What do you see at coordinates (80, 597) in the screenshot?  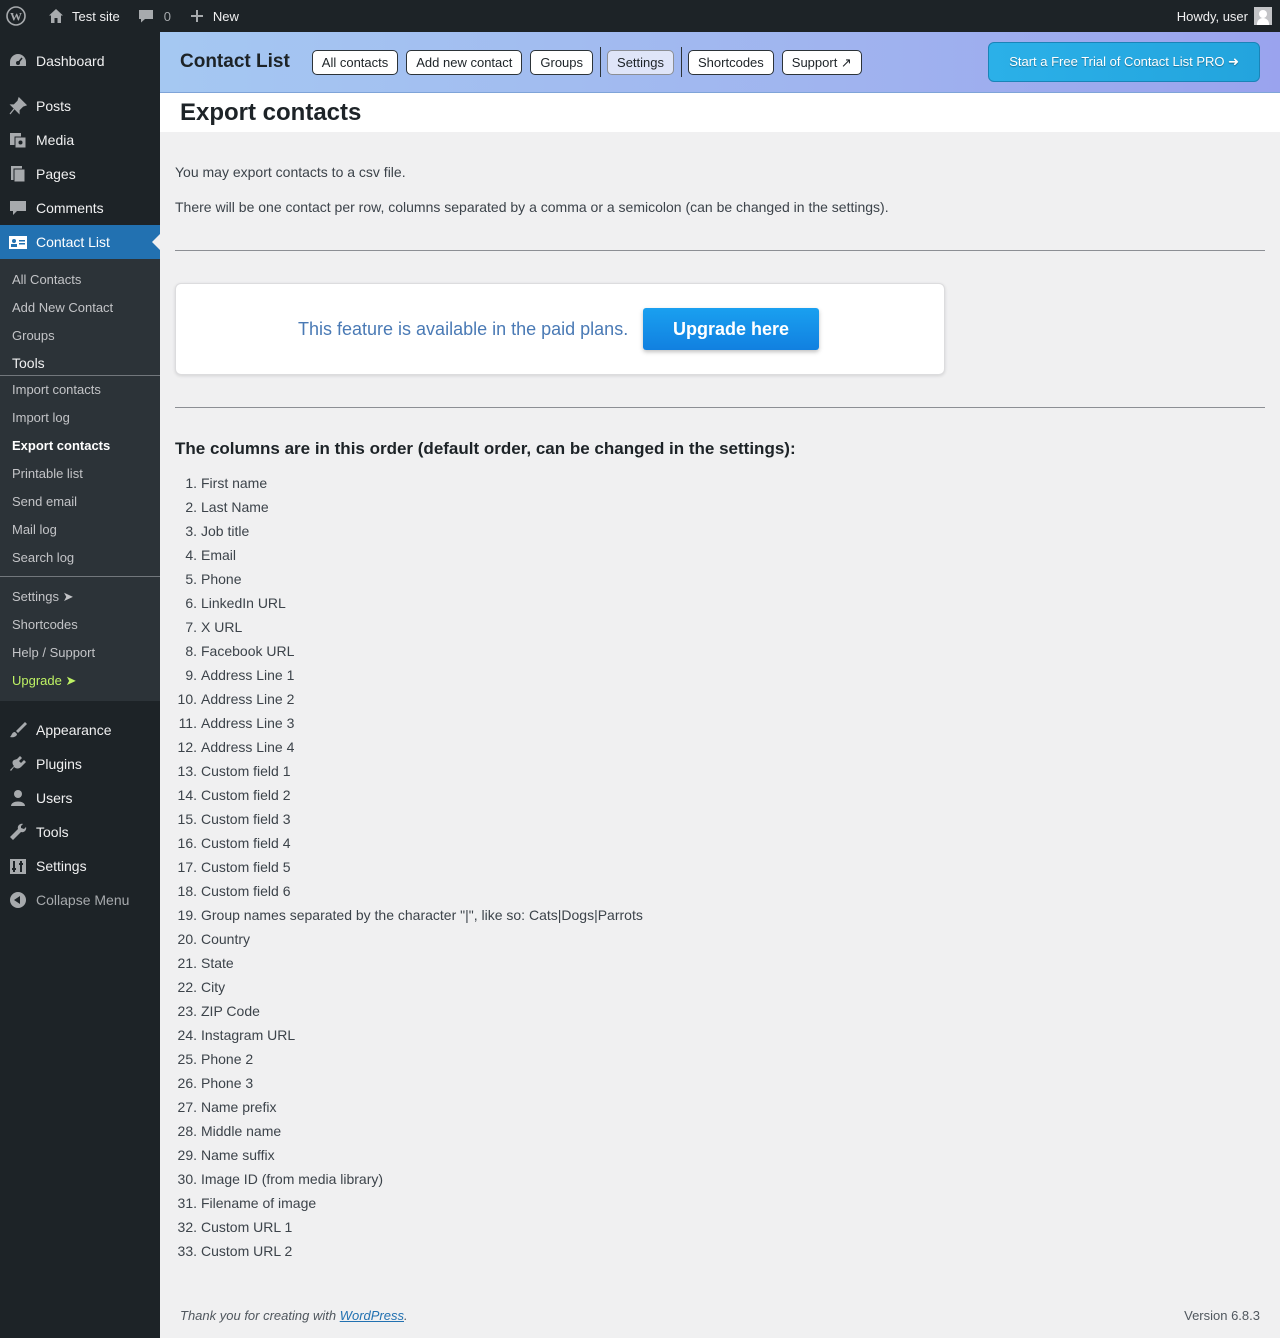 I see `submenu-settings: Settings ➤` at bounding box center [80, 597].